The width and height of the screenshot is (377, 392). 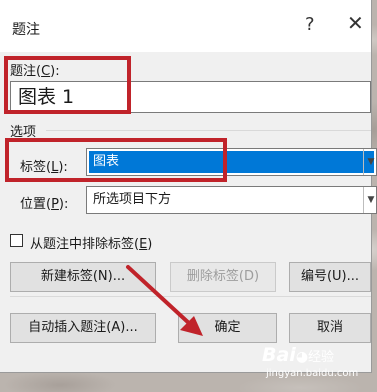 What do you see at coordinates (298, 355) in the screenshot?
I see `watermark-logo: Bai◕经验` at bounding box center [298, 355].